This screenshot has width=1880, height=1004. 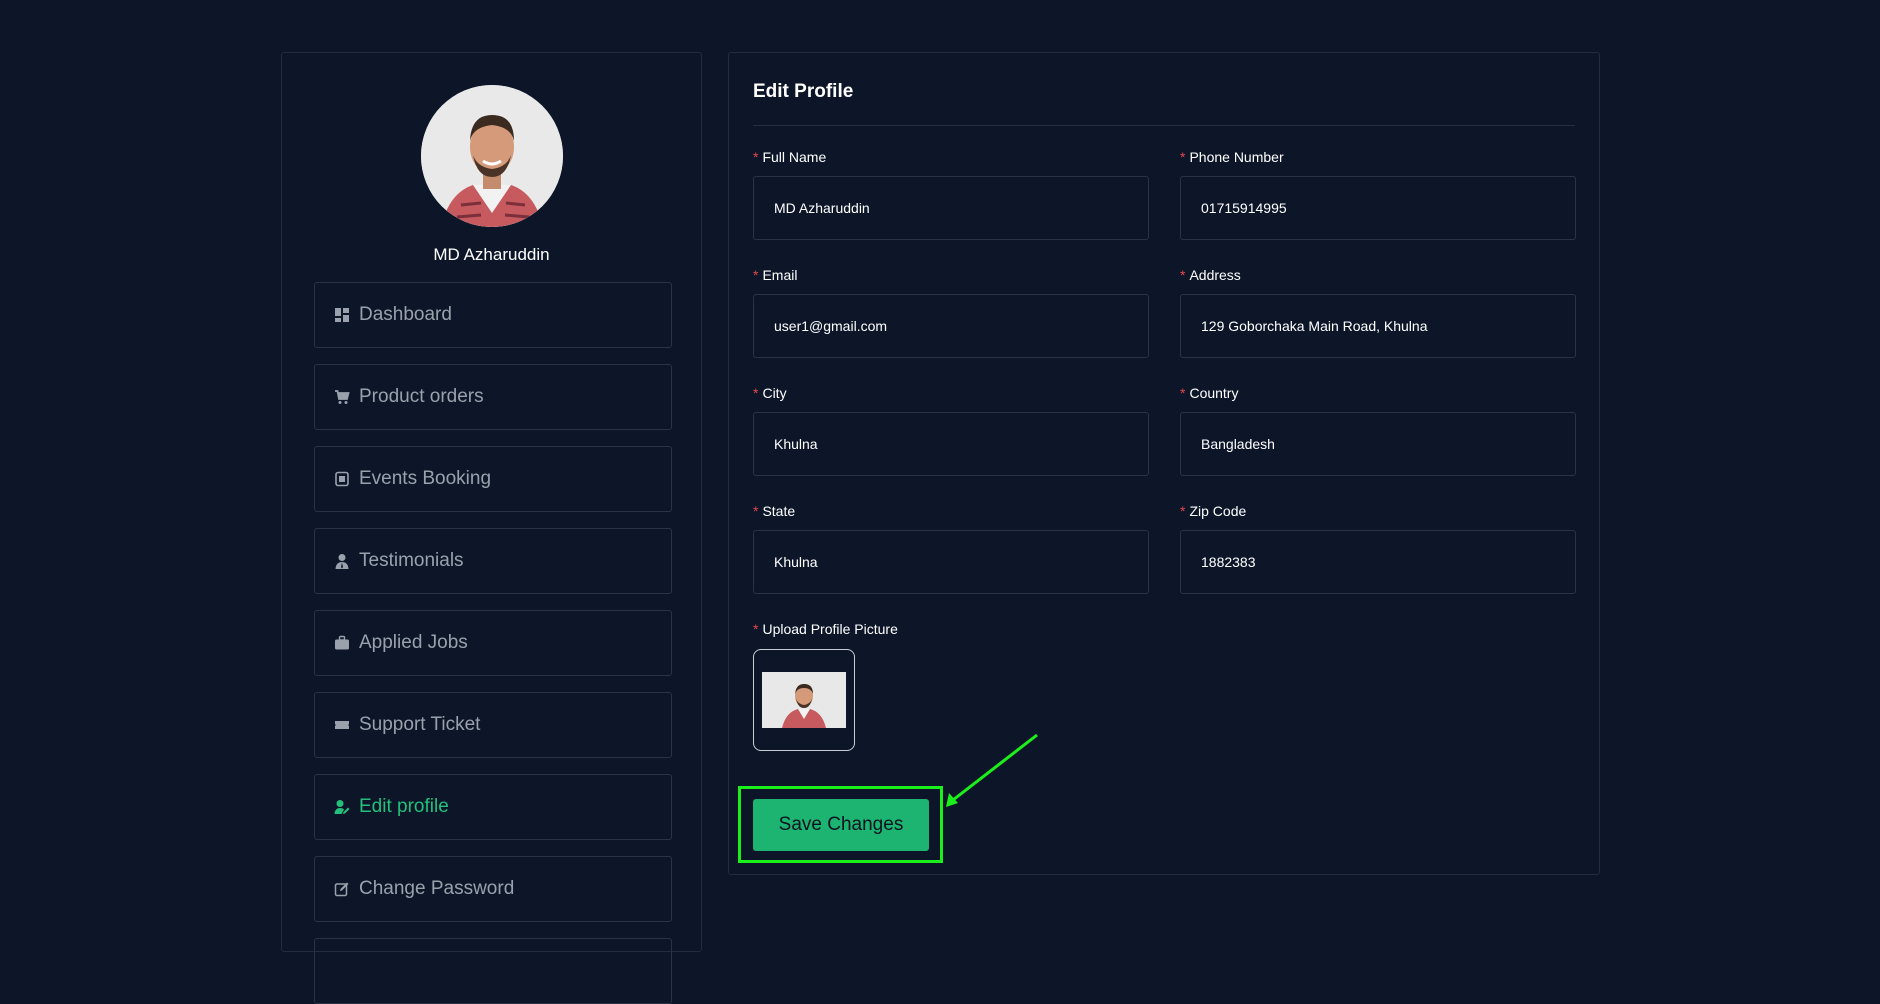 What do you see at coordinates (493, 397) in the screenshot?
I see `sidebar-item-product-orders: Product orders` at bounding box center [493, 397].